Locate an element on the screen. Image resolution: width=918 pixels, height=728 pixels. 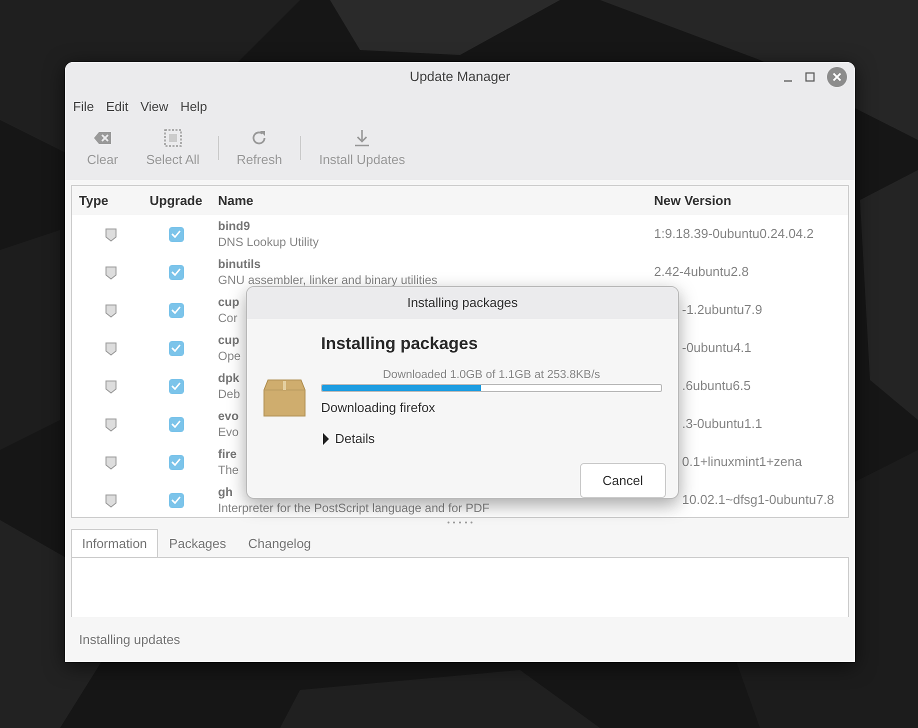
version-text: .6ubuntu6.5 is located at coordinates (716, 386).